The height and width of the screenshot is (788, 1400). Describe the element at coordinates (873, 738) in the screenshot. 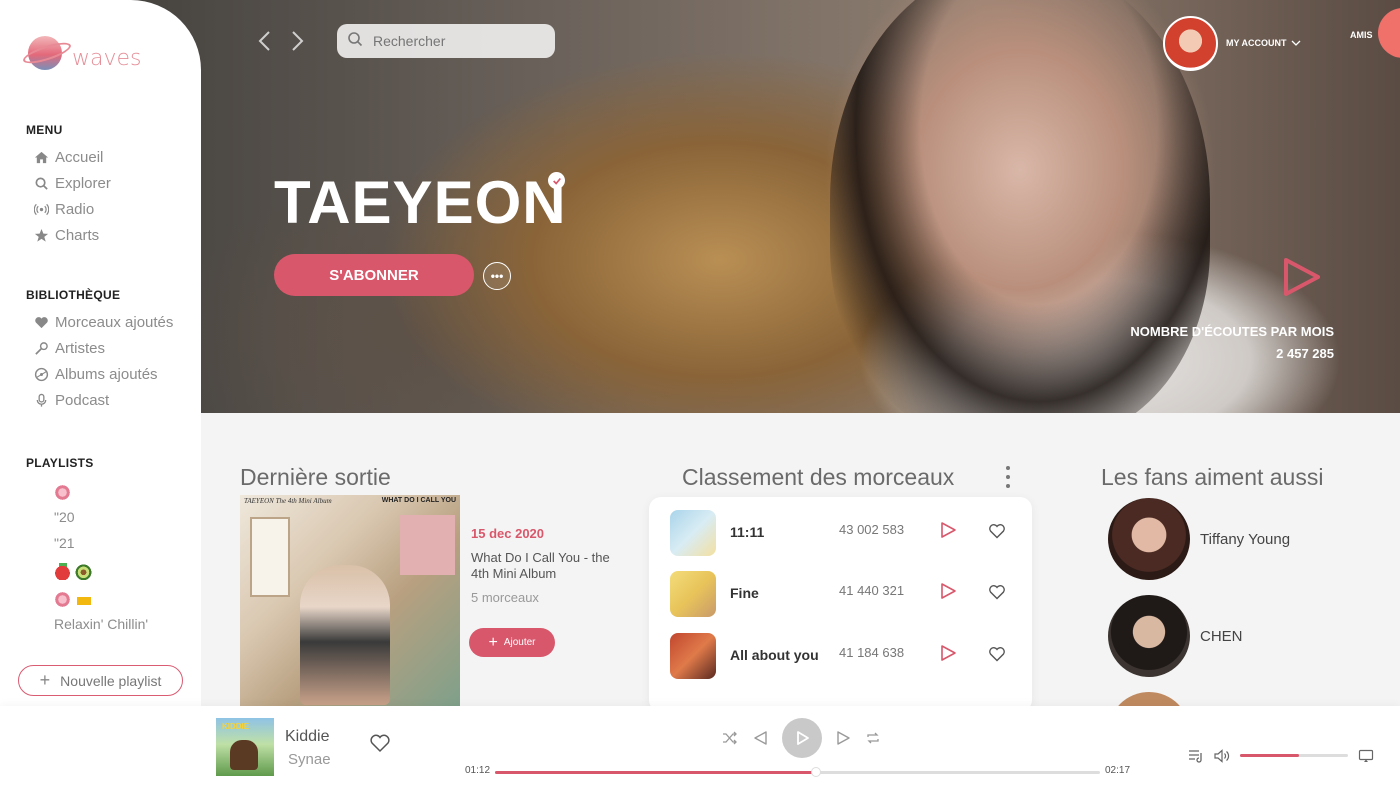

I see `repeat-icon` at that location.